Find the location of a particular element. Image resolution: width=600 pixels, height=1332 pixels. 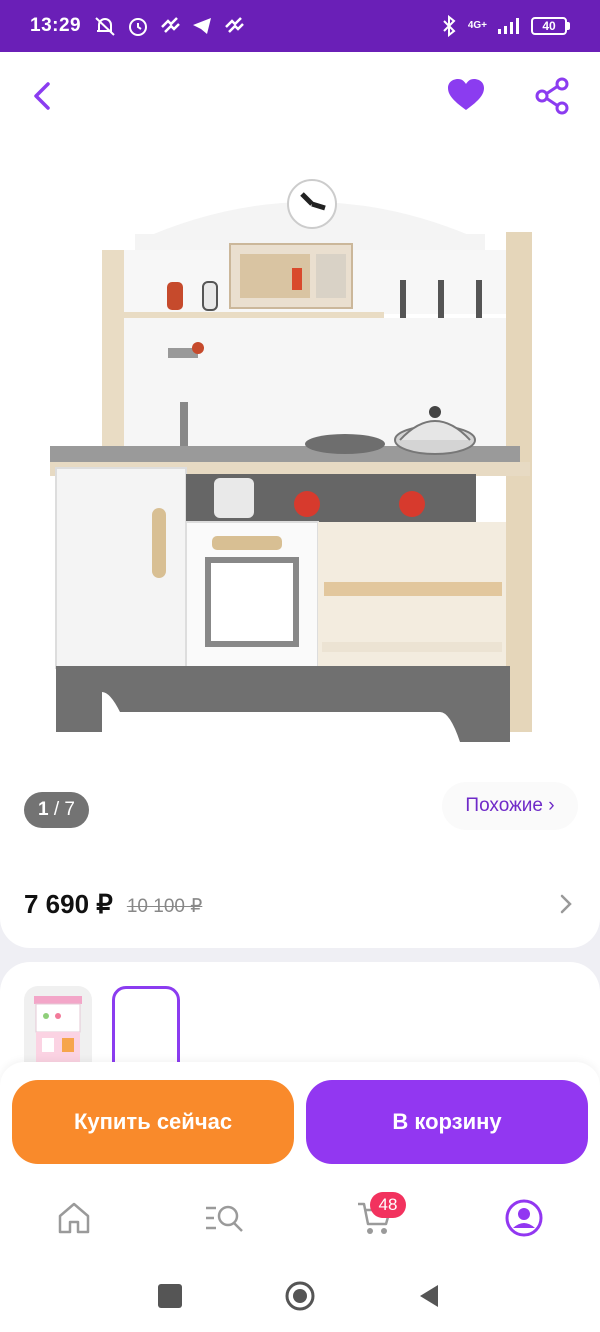

bottom-nav: 48 is located at coordinates (300, 1219).